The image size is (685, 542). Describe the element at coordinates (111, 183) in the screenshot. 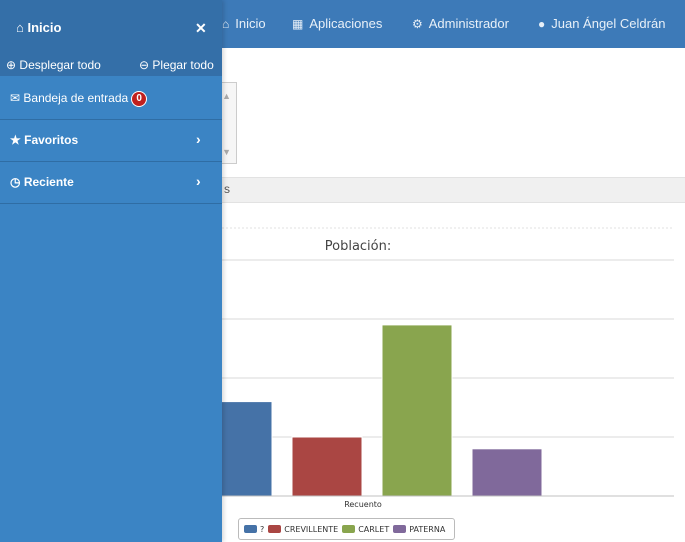

I see `sidebar-item-reciente: ◷ Reciente ›` at that location.